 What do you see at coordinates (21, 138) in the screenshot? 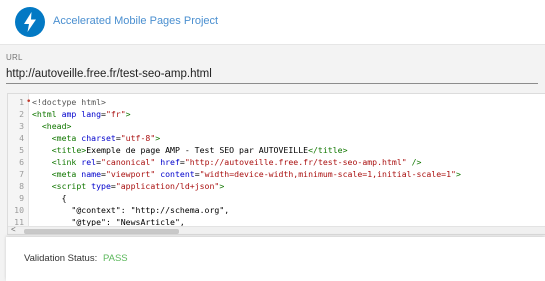
I see `line-number: 4` at bounding box center [21, 138].